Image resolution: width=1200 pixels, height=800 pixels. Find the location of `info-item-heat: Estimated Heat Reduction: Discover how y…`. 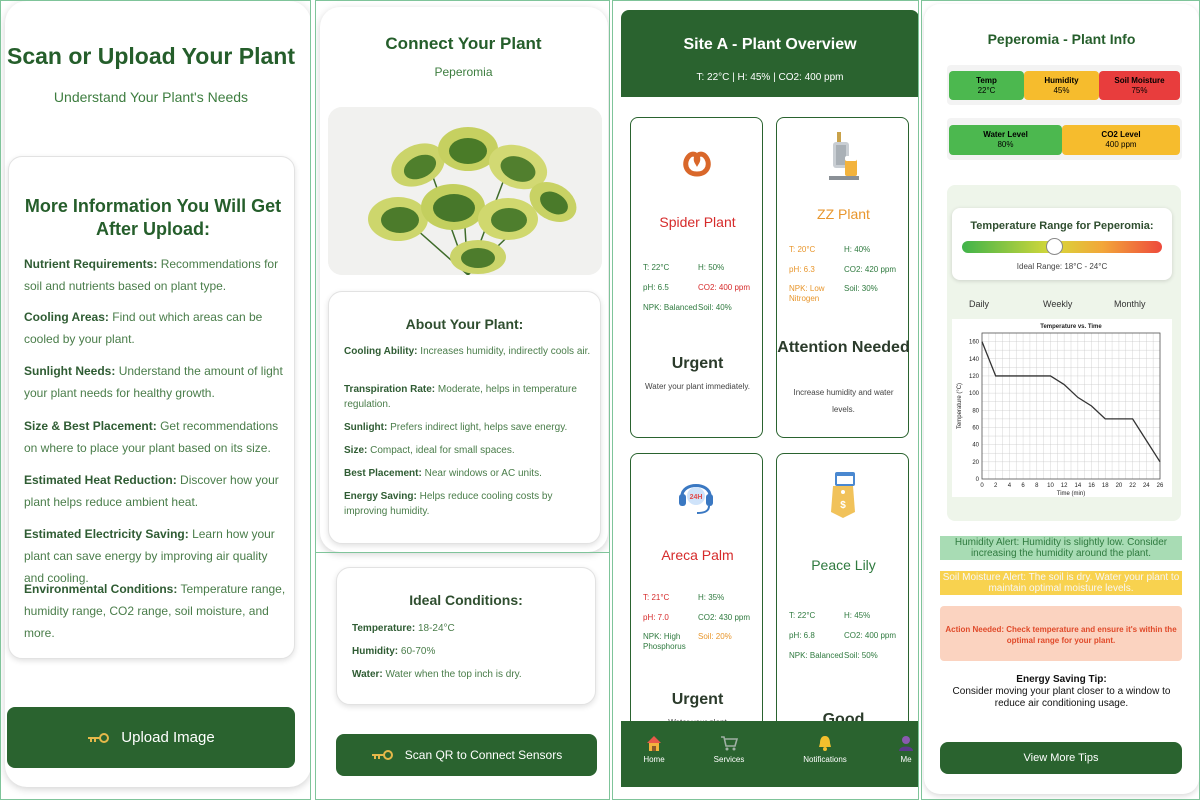

info-item-heat: Estimated Heat Reduction: Discover how y… is located at coordinates (155, 491).